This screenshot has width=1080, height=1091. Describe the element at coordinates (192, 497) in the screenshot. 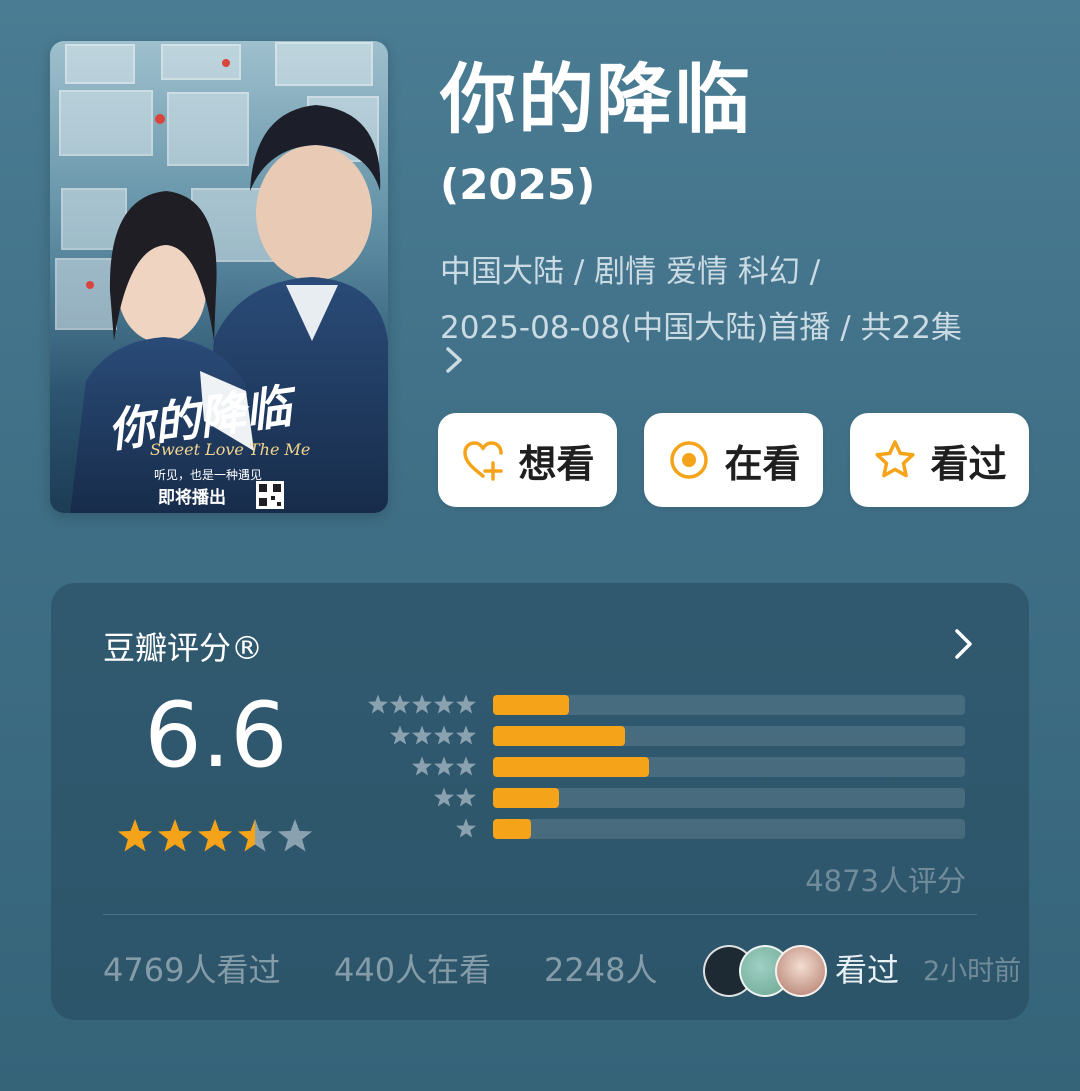

I see `poster-coming-text: 即将播出` at that location.